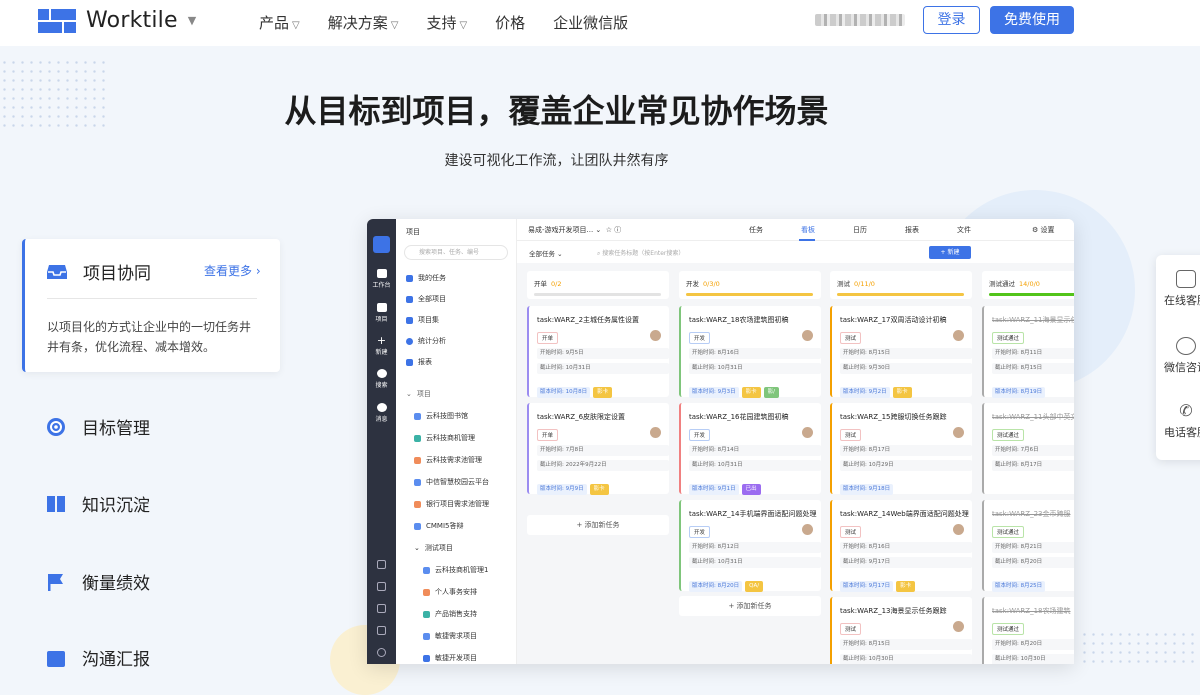  Describe the element at coordinates (446, 22) in the screenshot. I see `nav-item-support: 支持 ▽` at that location.